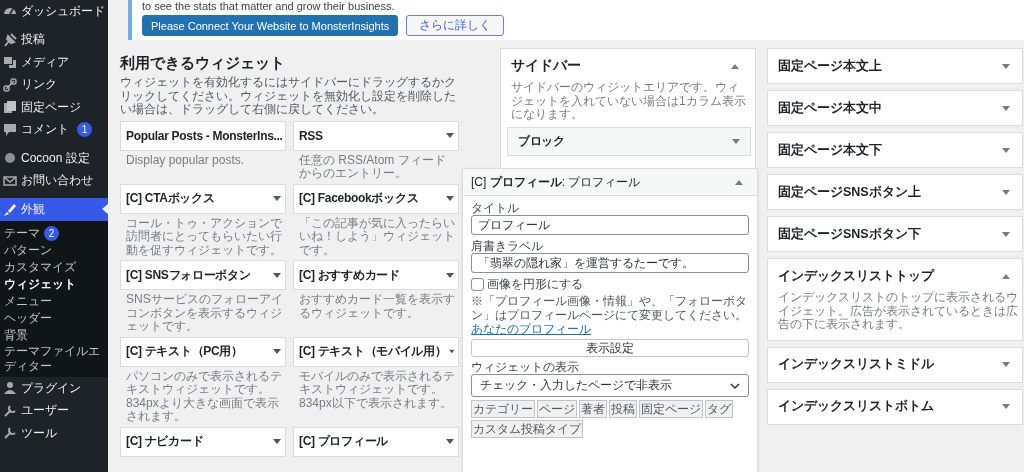  I want to click on section-description: ウィジェットを有効化するにはサイドバーにドラッグするかクリックしてください。ウィジェットを無効化し設定を削除したい場合は、ドラッグして右側に戻してください。, so click(288, 96).